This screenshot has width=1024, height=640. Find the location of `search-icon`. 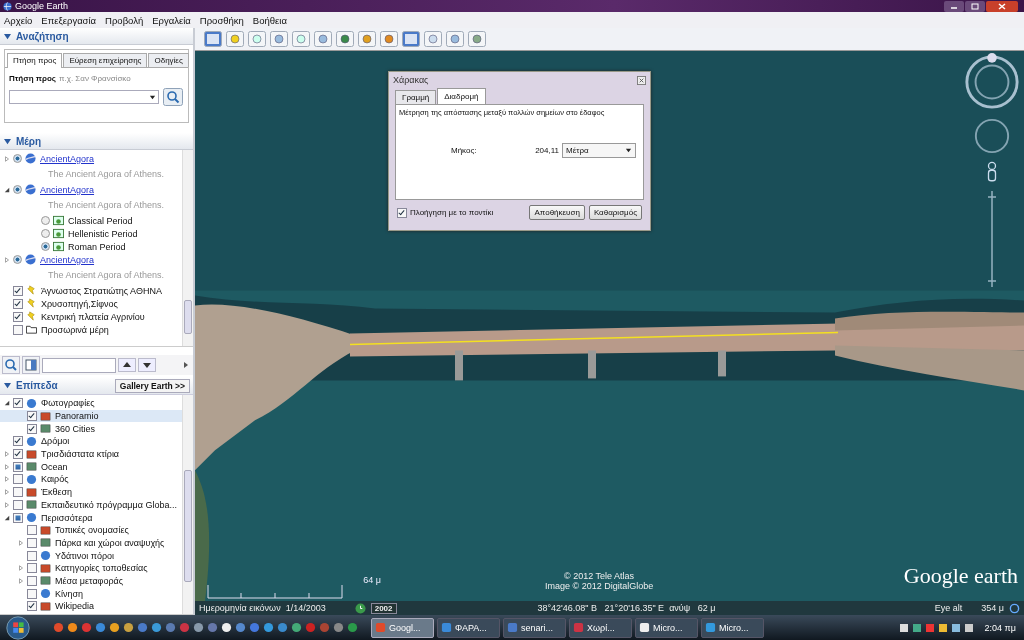

search-icon is located at coordinates (11, 365).